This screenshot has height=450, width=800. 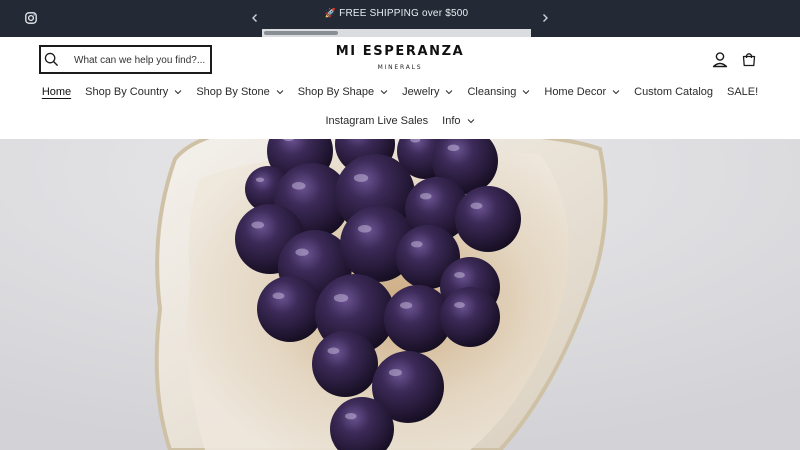 I want to click on instagram-icon, so click(x=31, y=18).